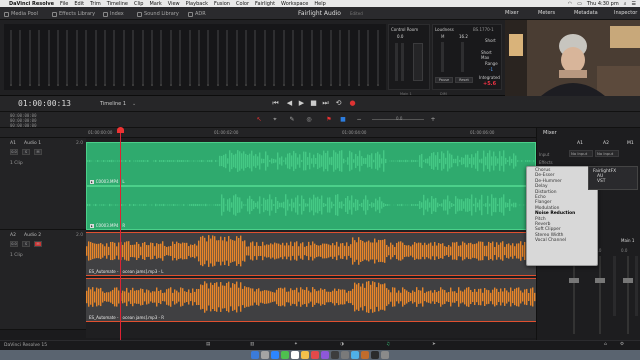 The height and width of the screenshot is (360, 640). Describe the element at coordinates (355, 355) in the screenshot. I see `app-store-icon` at that location.